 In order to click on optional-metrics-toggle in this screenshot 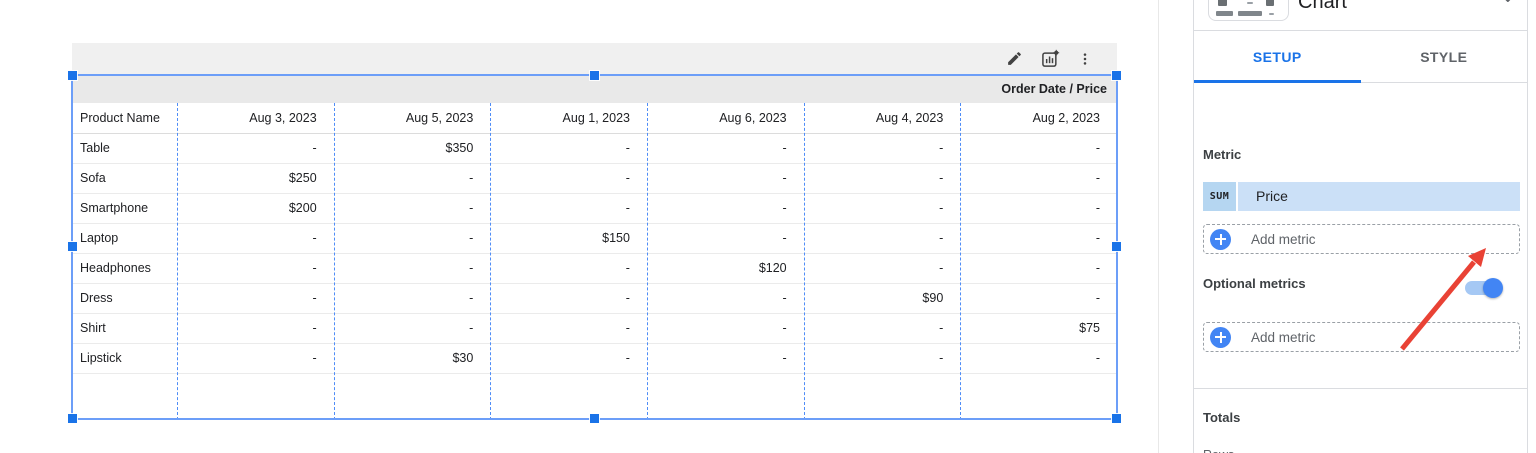, I will do `click(1484, 288)`.